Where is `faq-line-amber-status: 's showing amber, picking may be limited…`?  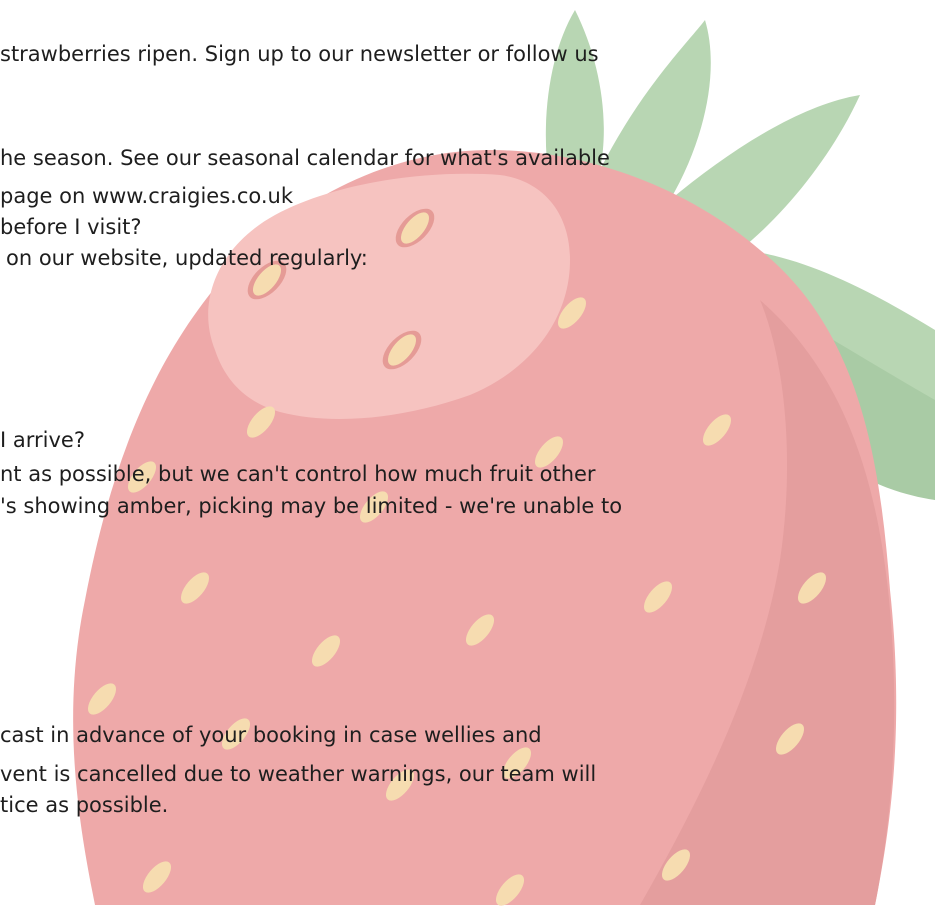 faq-line-amber-status: 's showing amber, picking may be limited… is located at coordinates (311, 506).